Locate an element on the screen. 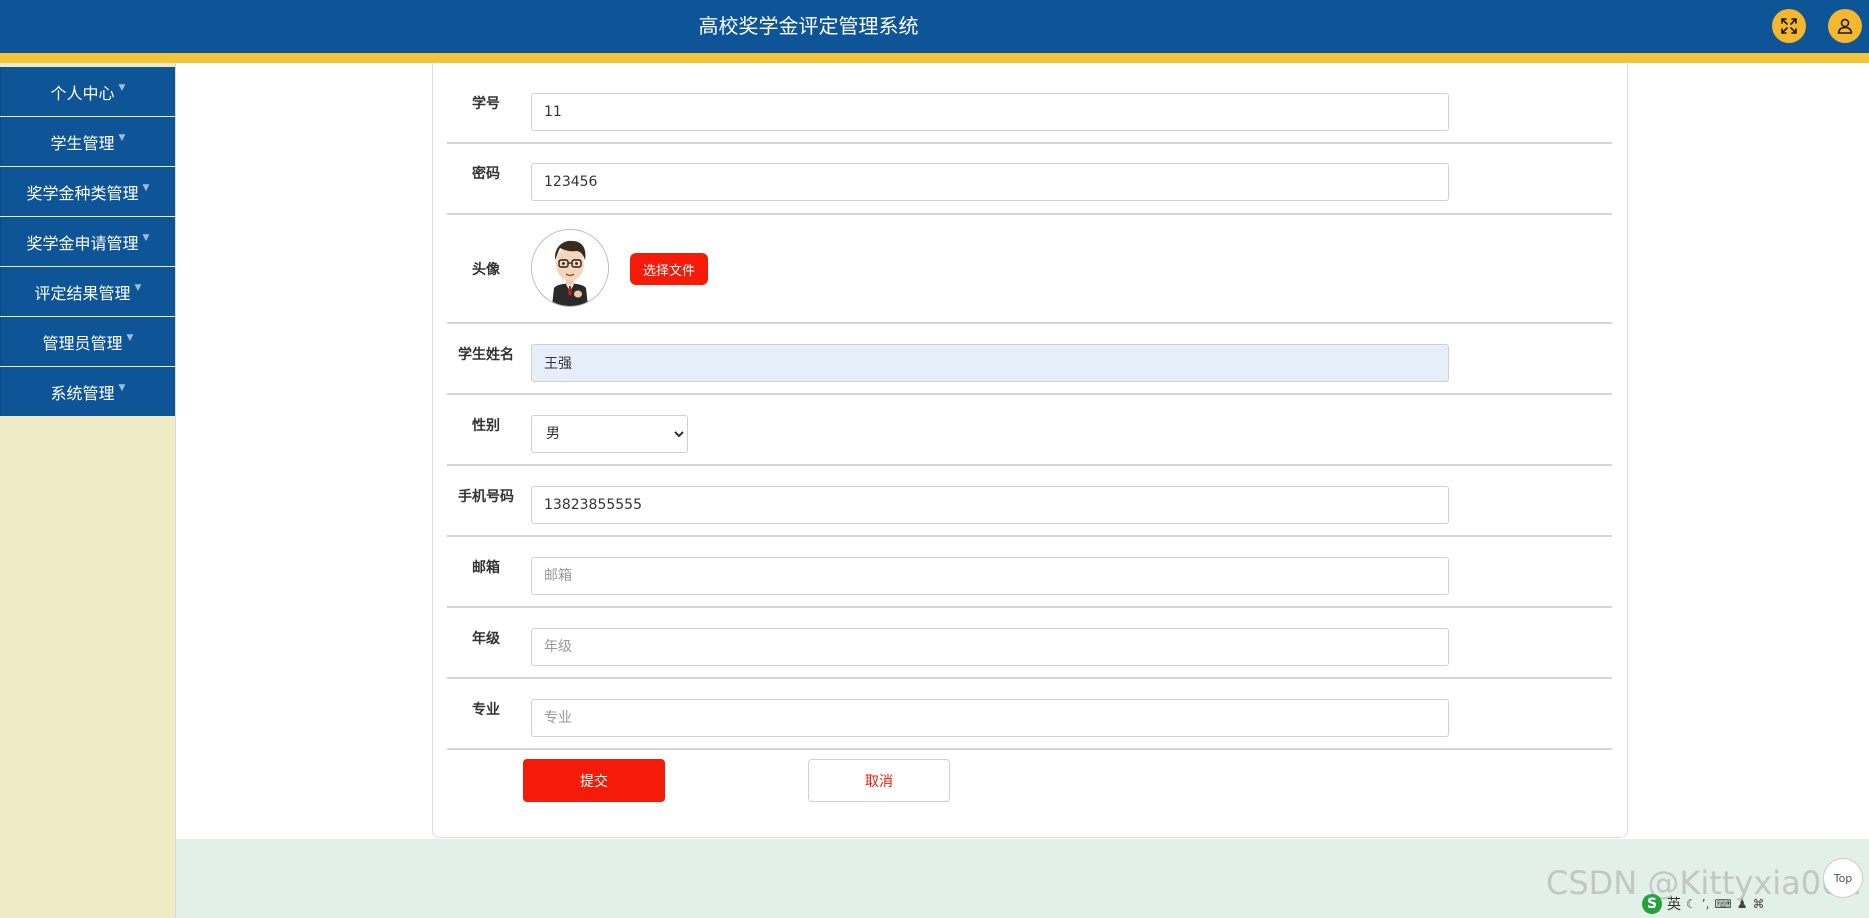  email-input is located at coordinates (990, 576).